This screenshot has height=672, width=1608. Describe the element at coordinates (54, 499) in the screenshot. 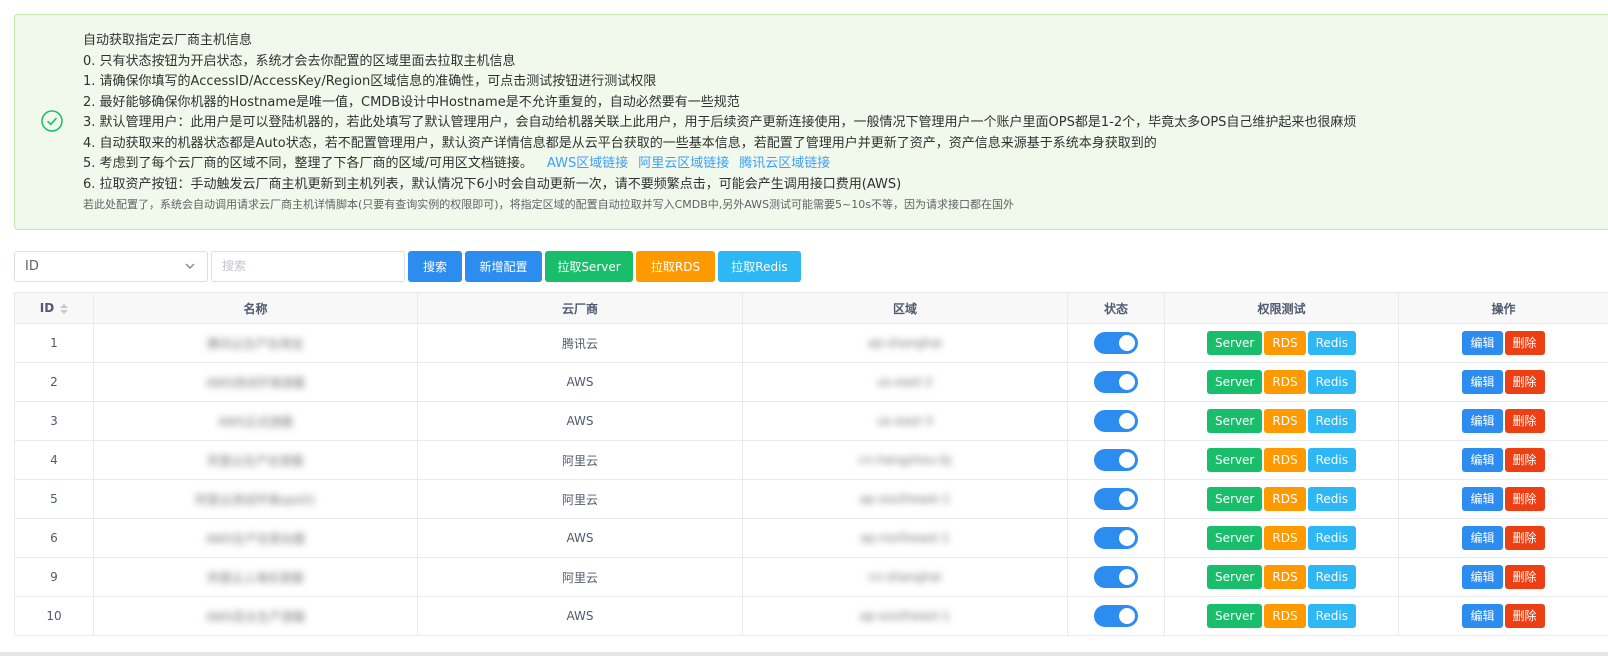

I see `cell-id: 5` at that location.